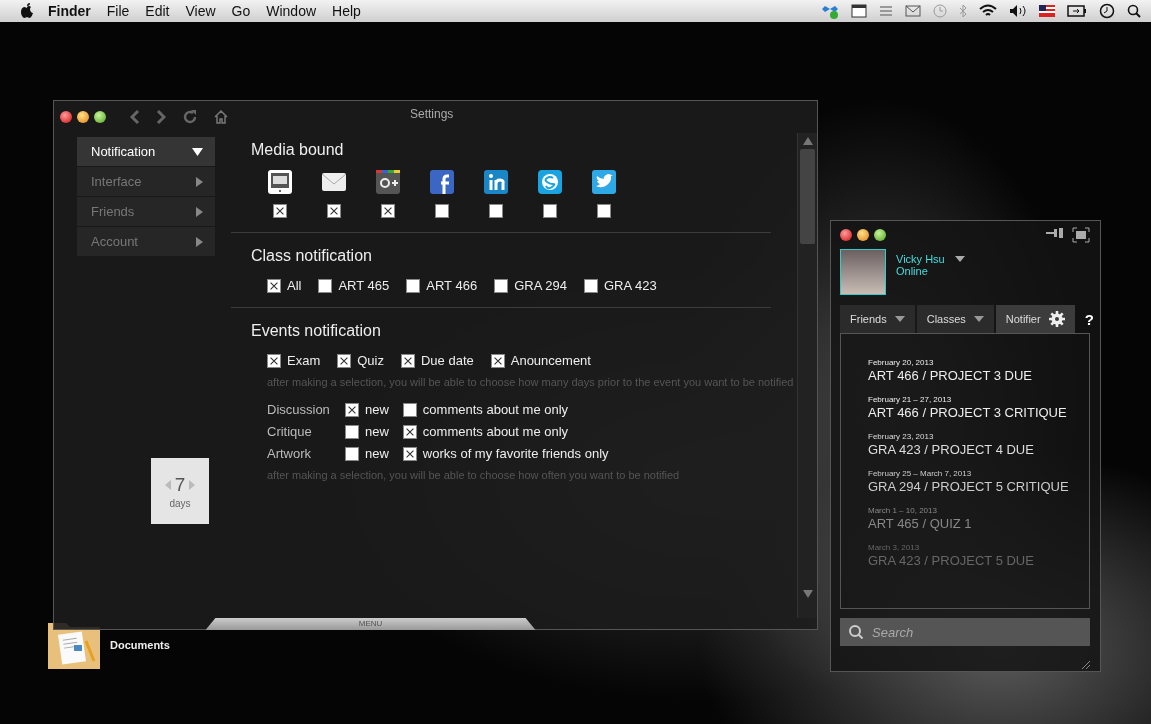 This screenshot has height=724, width=1151. Describe the element at coordinates (540, 285) in the screenshot. I see `checkbox-label: GRA 294` at that location.